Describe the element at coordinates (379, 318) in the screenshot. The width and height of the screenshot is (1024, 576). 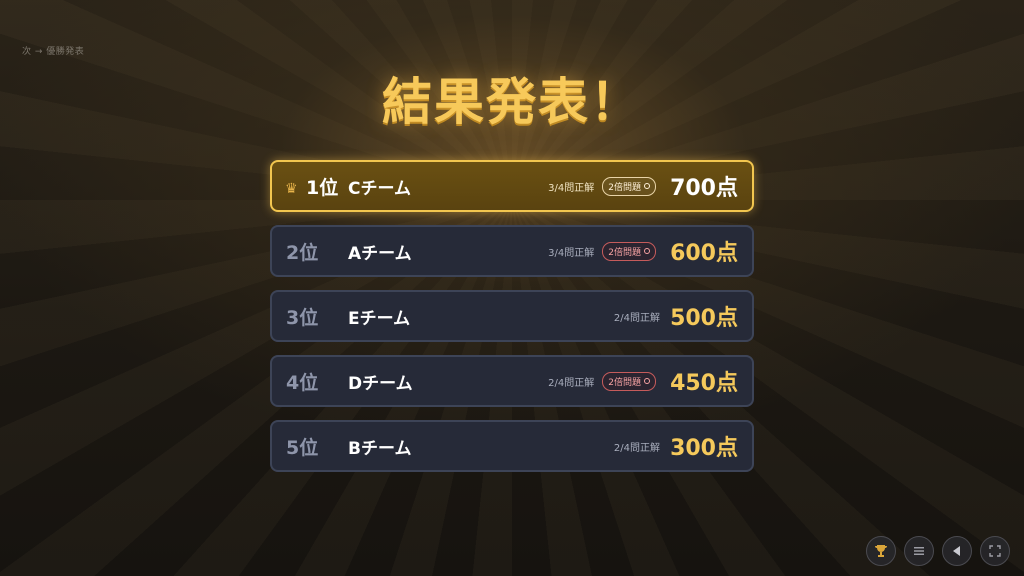
I see `team-name: Eチーム` at that location.